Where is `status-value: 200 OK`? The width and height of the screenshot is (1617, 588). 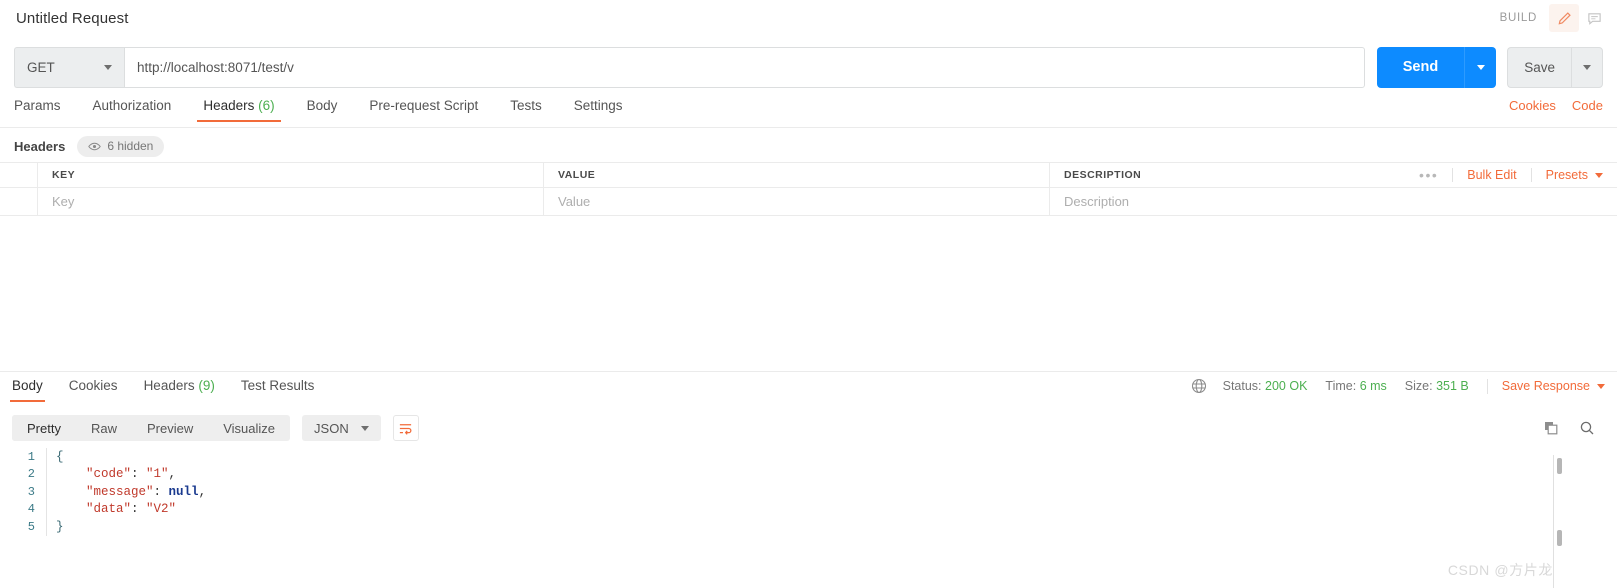
status-value: 200 OK is located at coordinates (1286, 386).